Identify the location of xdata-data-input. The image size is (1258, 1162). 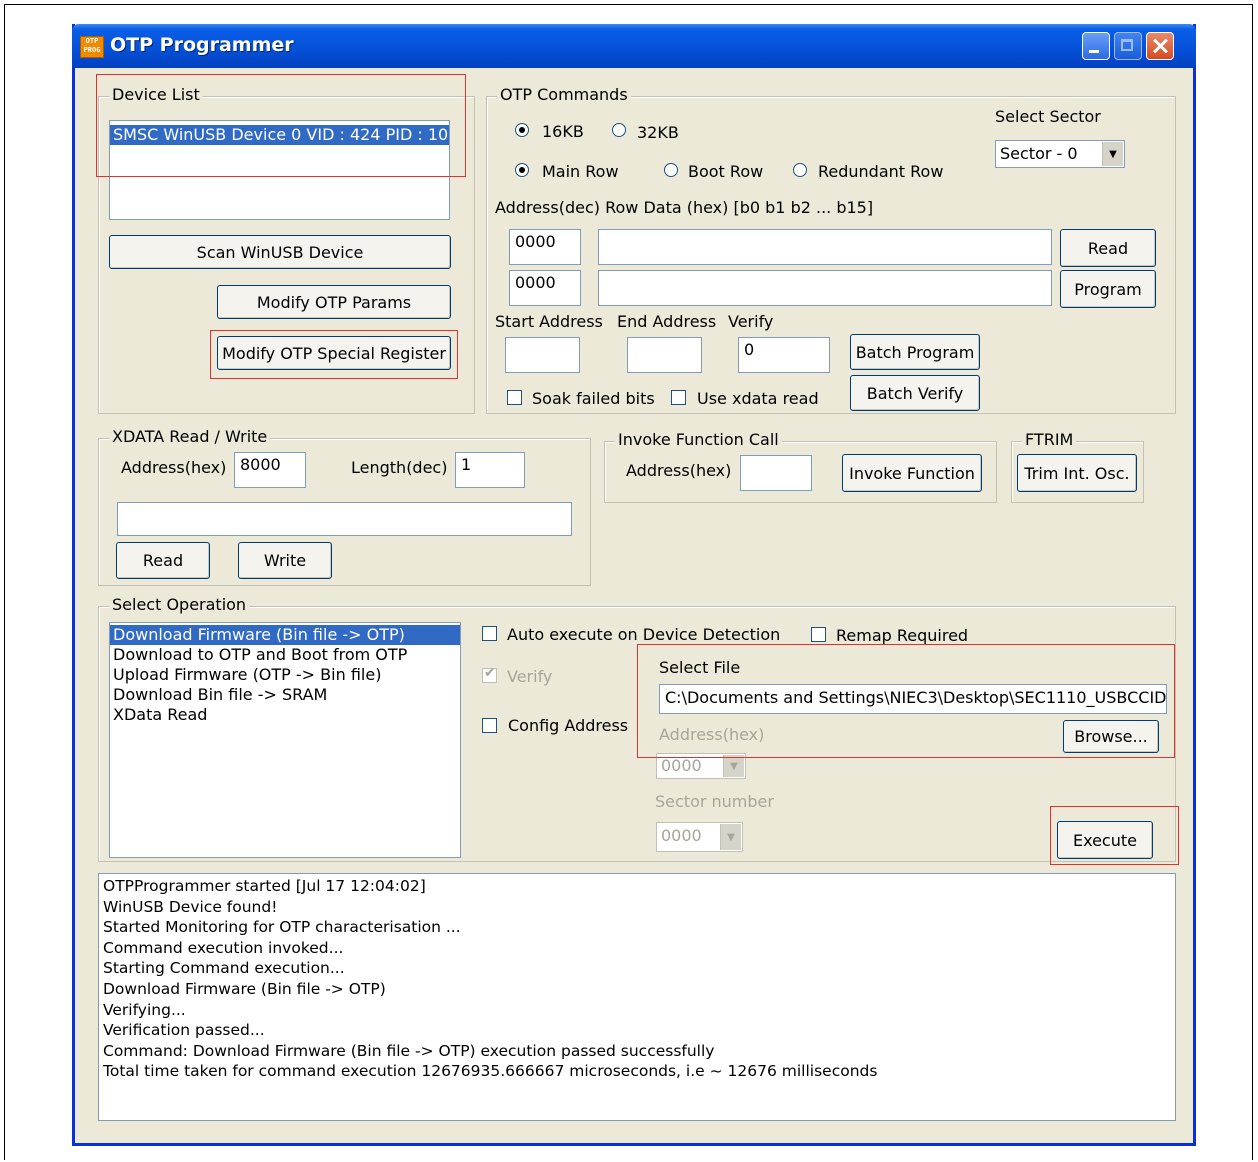
(344, 519).